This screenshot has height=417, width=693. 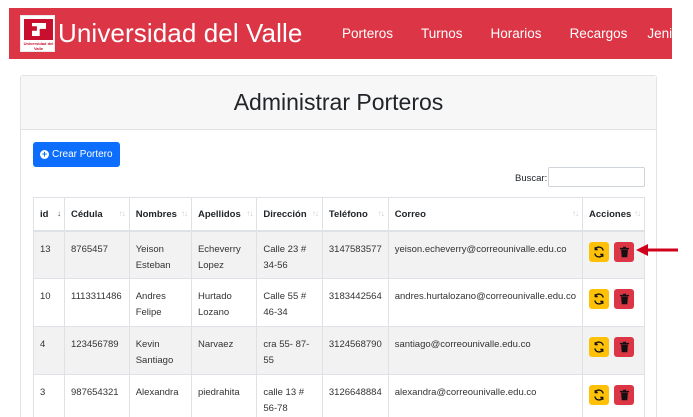 I want to click on cell-nombres: Alexandra, so click(x=160, y=395).